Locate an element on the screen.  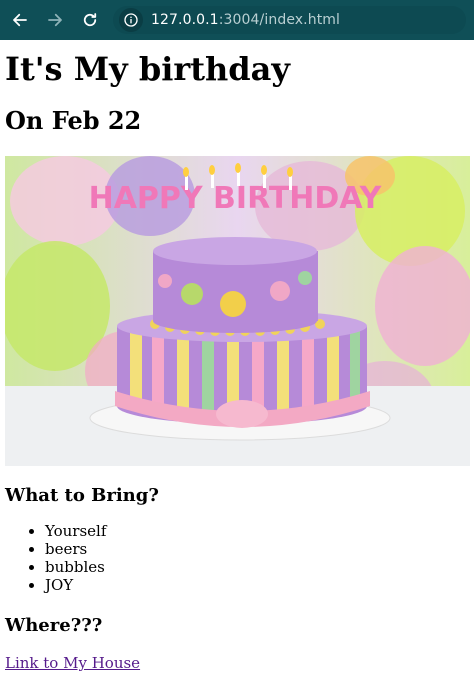
date-heading: On Feb 22 is located at coordinates (73, 120).